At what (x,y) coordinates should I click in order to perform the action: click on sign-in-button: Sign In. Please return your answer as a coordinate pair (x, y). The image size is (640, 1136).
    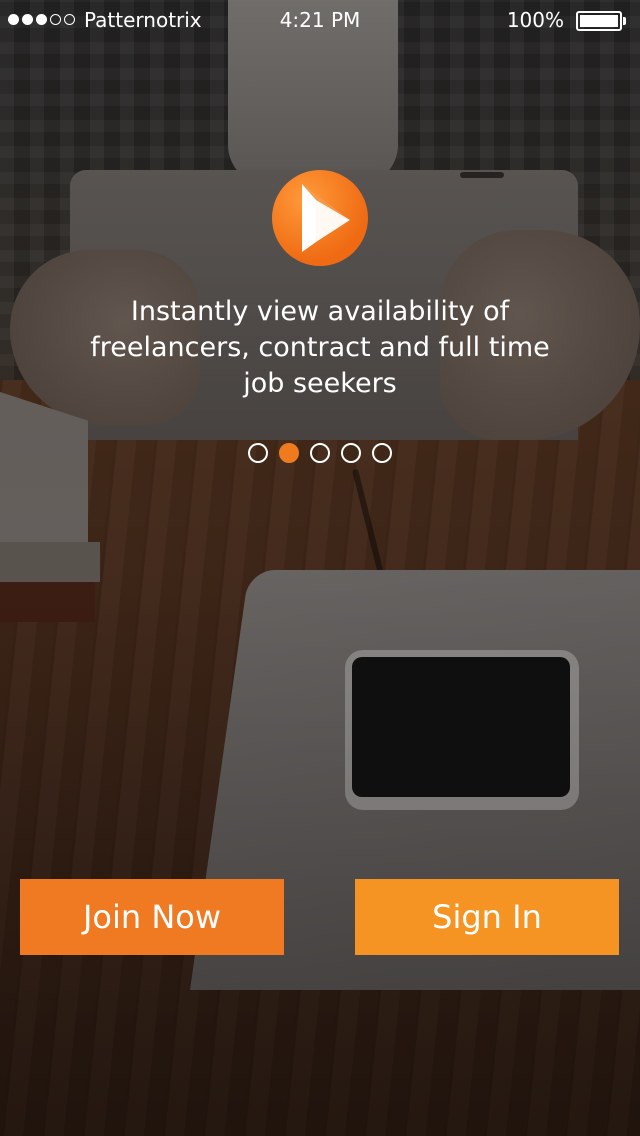
    Looking at the image, I should click on (487, 917).